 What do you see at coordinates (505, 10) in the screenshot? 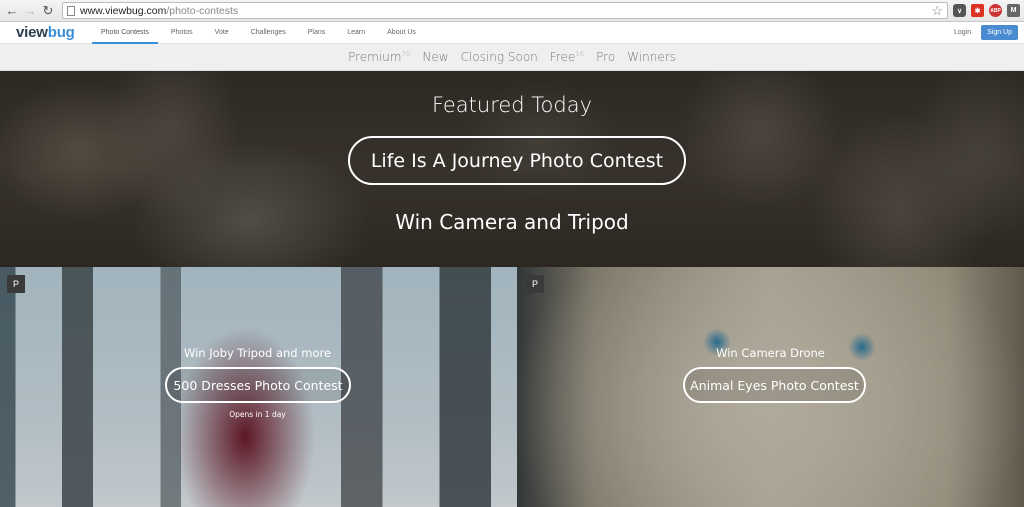
I see `address-bar: www.viewbug.com/photo-contests ☆` at bounding box center [505, 10].